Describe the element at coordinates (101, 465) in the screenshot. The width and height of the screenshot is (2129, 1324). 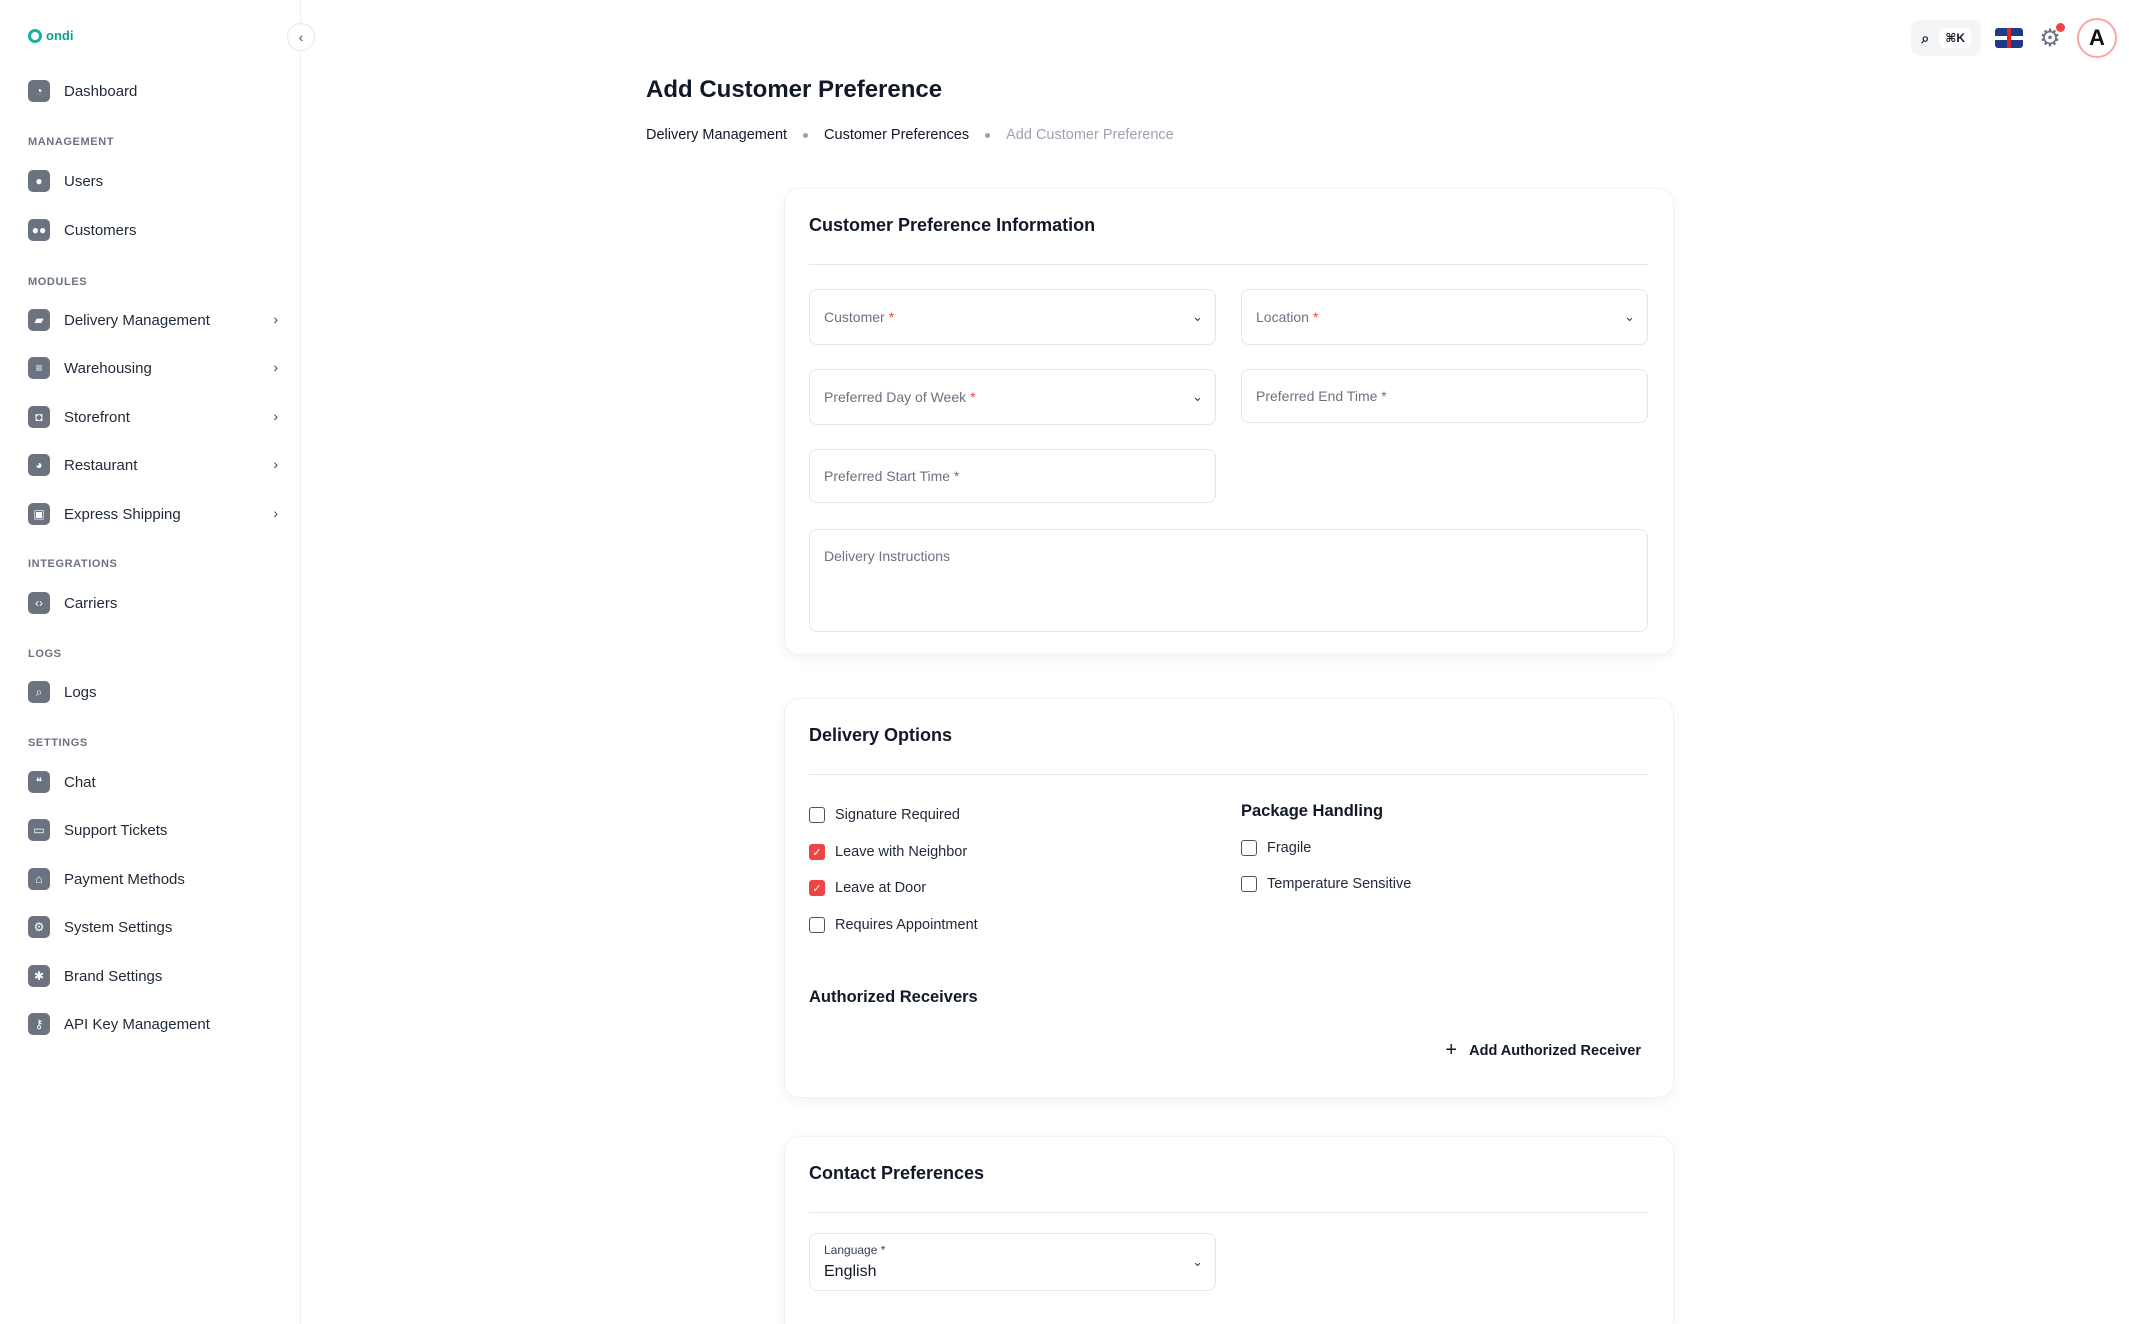
I see `sidebar-item-label: Restaurant` at that location.